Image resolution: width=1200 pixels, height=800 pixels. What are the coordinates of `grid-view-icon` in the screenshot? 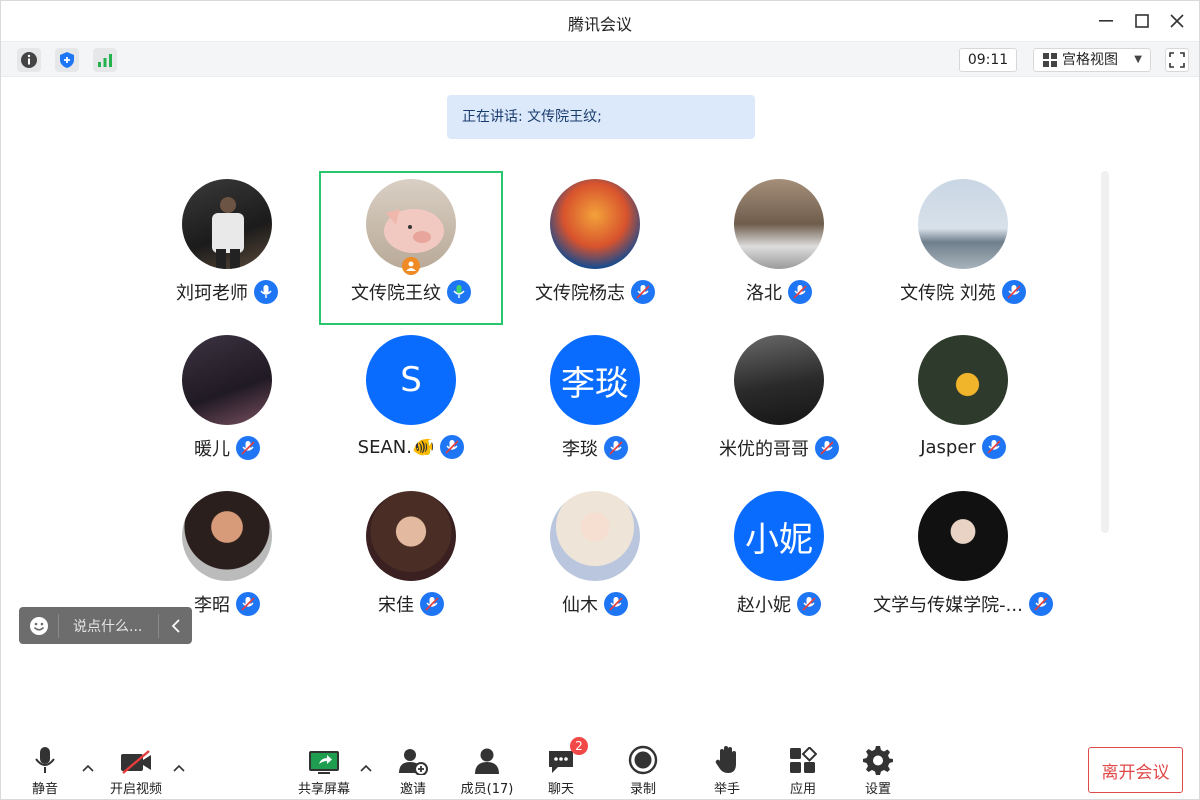 It's located at (1050, 60).